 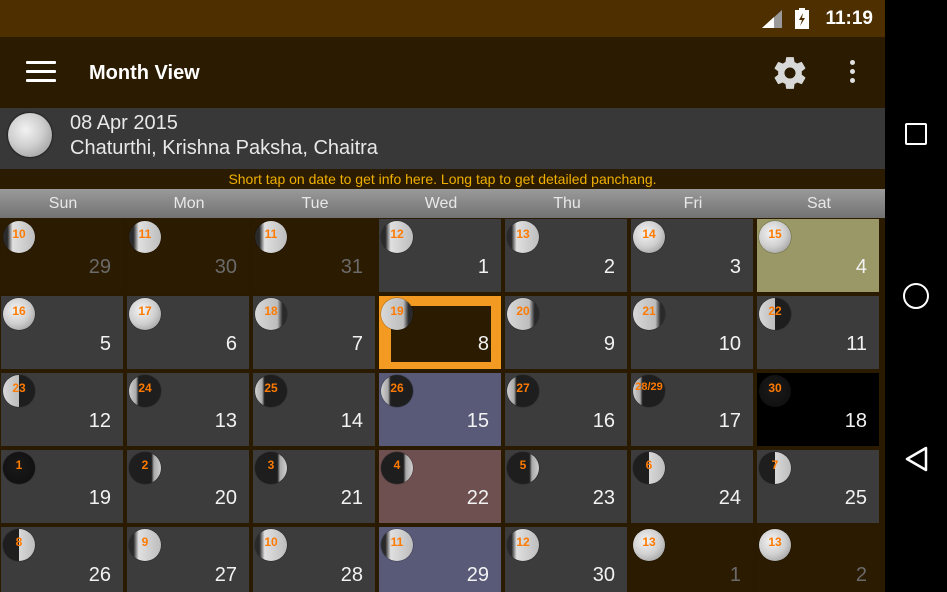 I want to click on calendar-day-cell: 20 9, so click(x=566, y=332).